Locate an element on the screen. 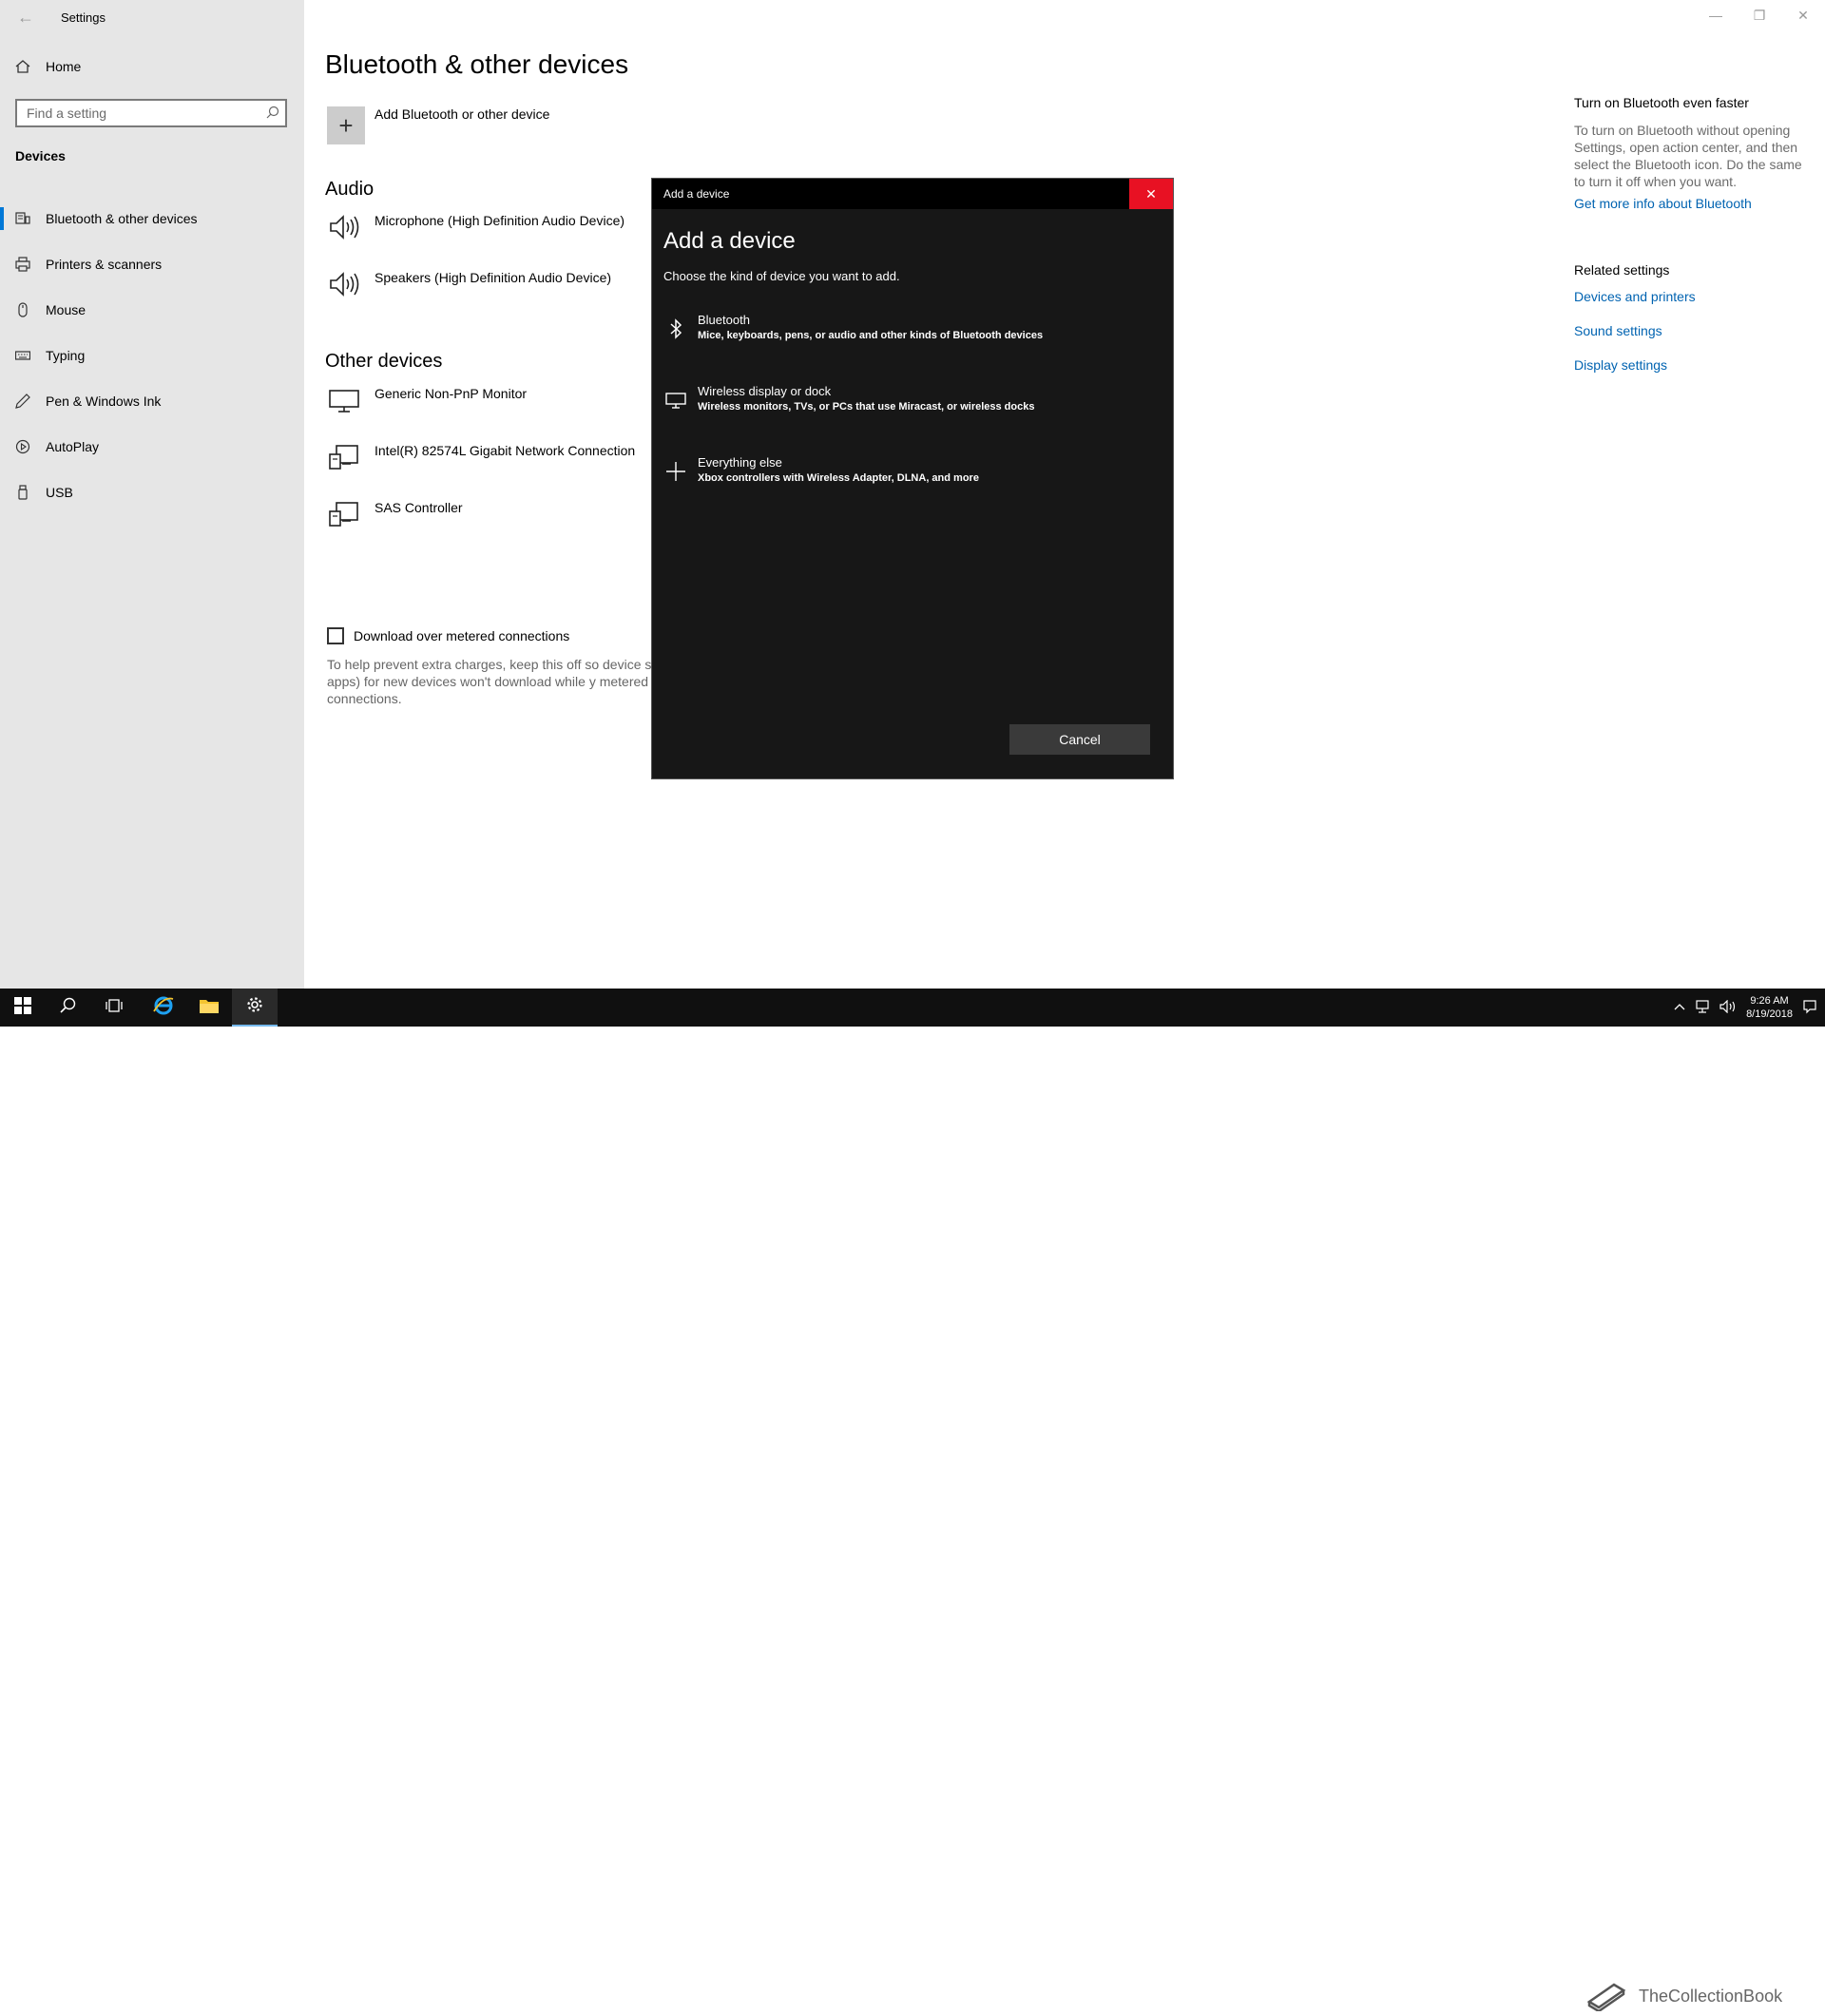 Image resolution: width=1825 pixels, height=2016 pixels. minimize-button: — is located at coordinates (1716, 15).